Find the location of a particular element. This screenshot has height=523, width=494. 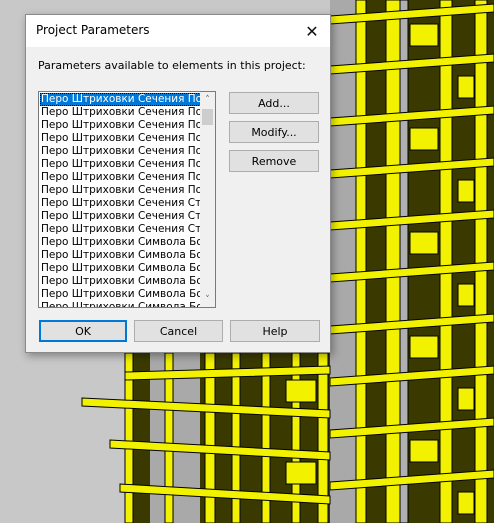

list-vertical-scrollbar: ˄ ˅ is located at coordinates (207, 199).